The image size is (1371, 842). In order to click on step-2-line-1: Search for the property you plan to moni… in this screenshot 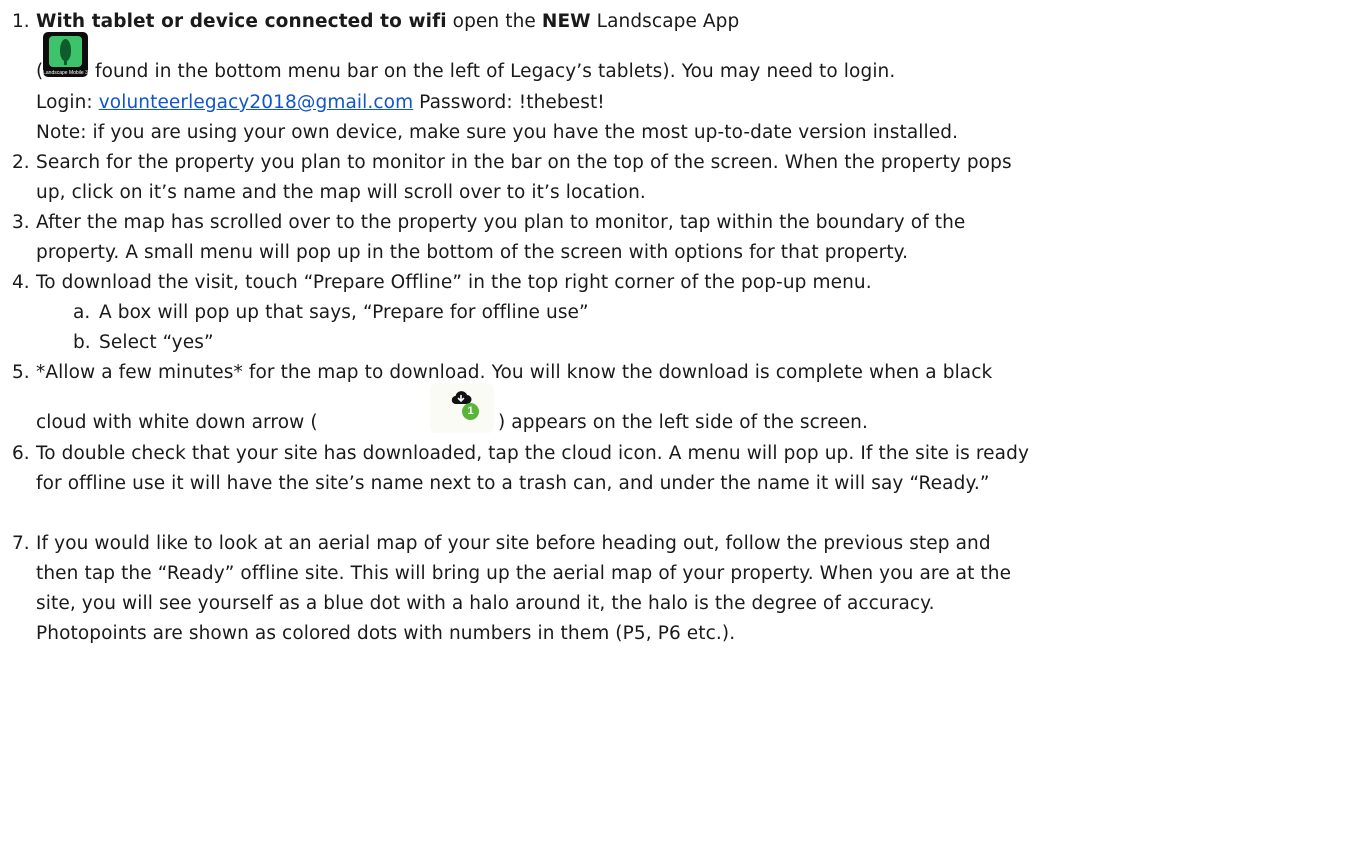, I will do `click(524, 162)`.